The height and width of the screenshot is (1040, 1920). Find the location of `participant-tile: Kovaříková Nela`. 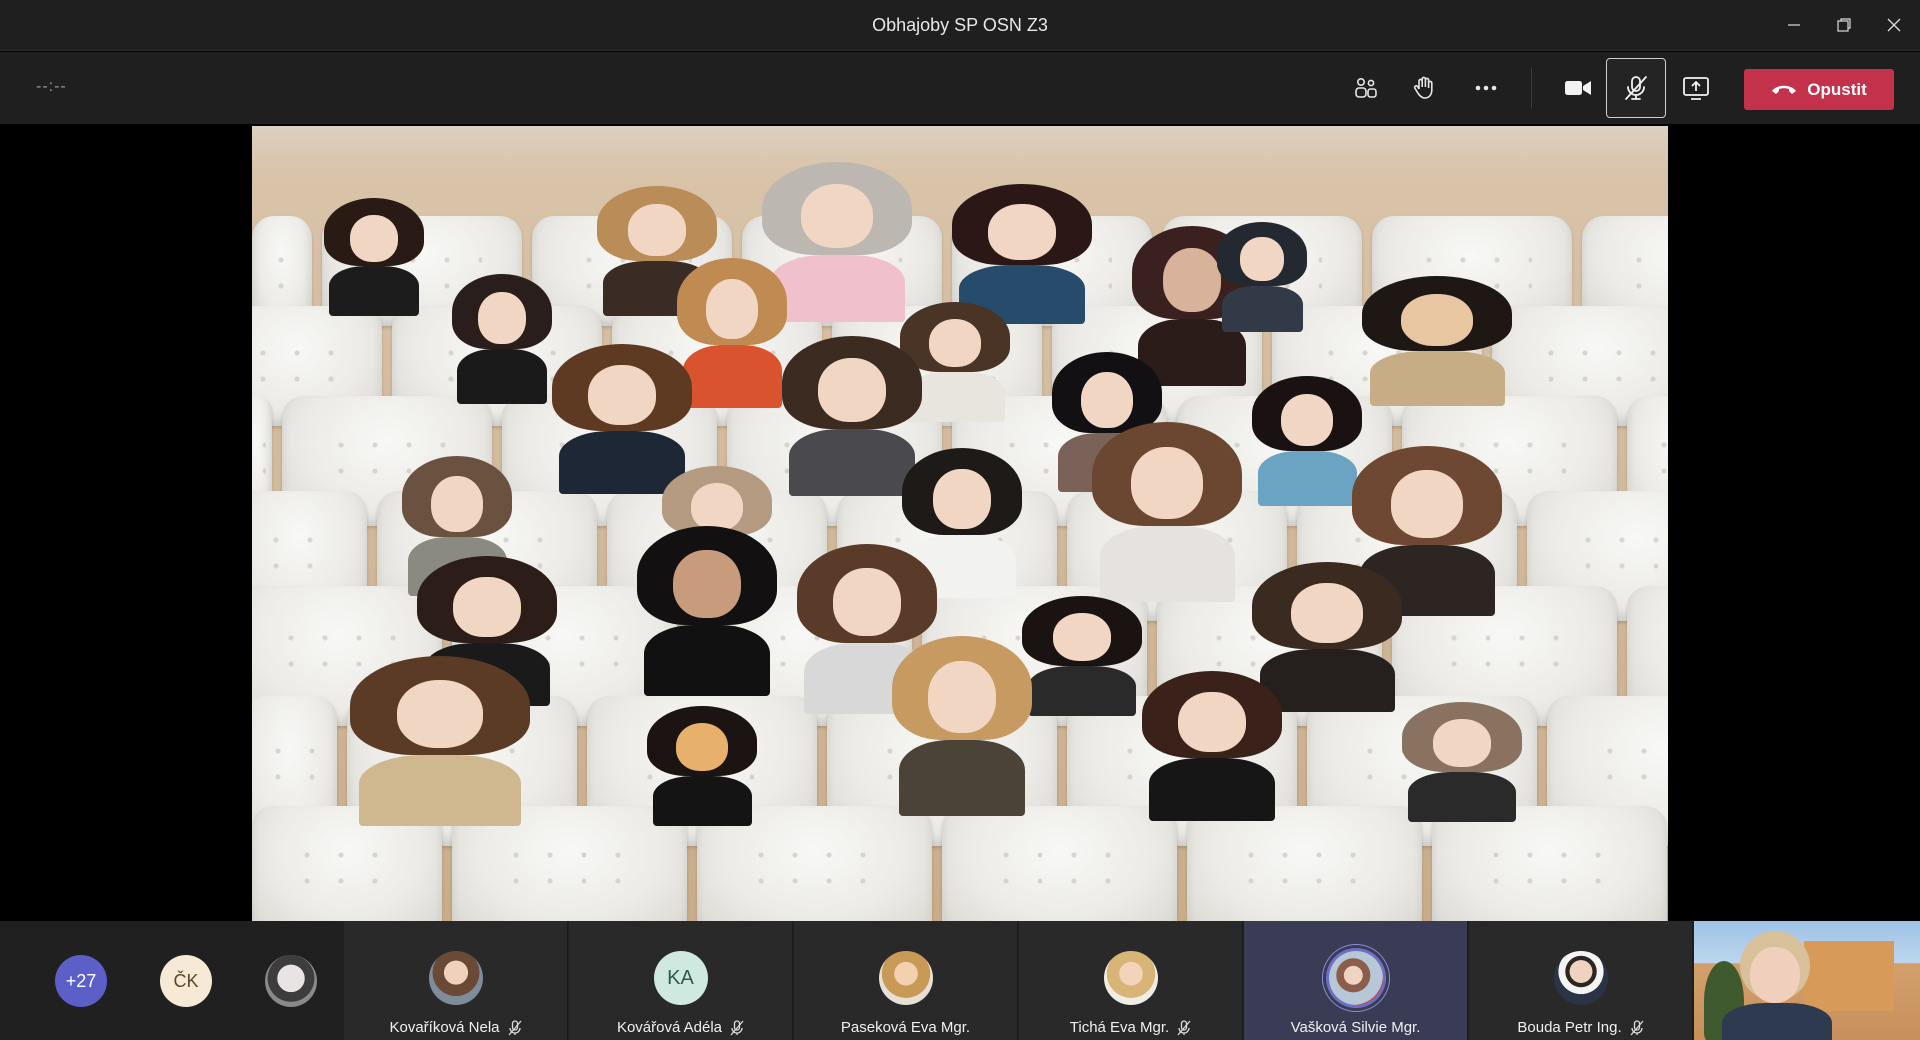

participant-tile: Kovaříková Nela is located at coordinates (456, 980).